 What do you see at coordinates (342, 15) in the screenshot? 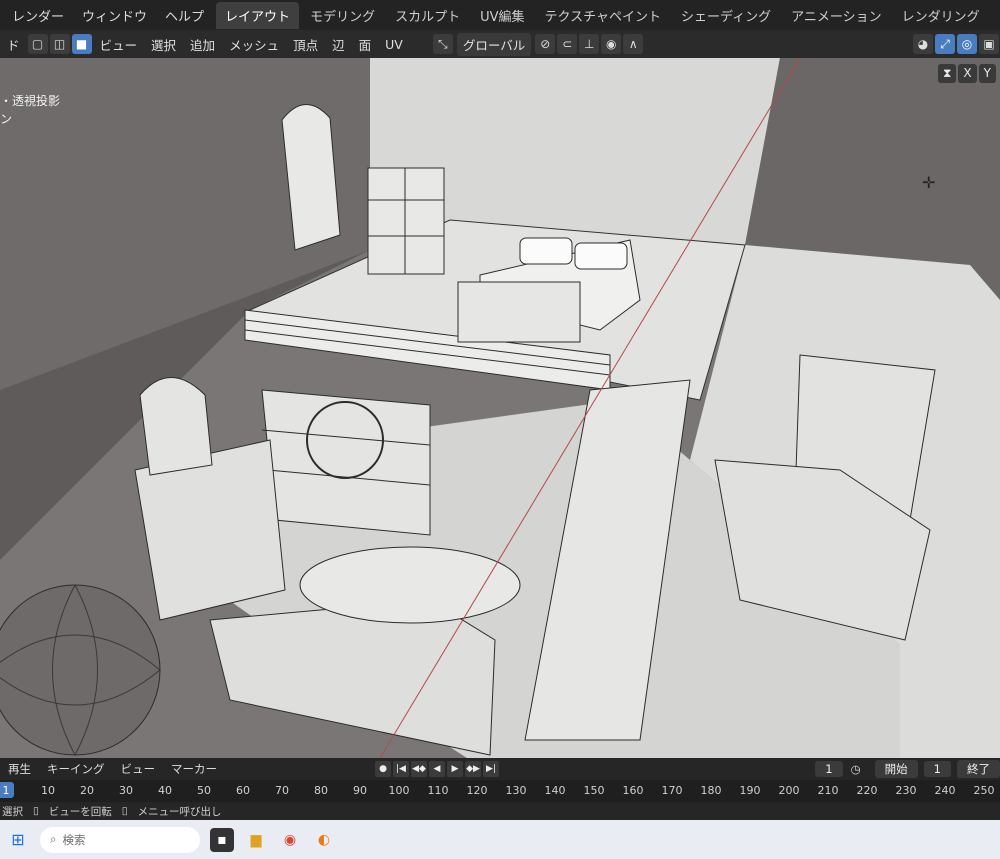
I see `tab-modeling: モデリング` at bounding box center [342, 15].